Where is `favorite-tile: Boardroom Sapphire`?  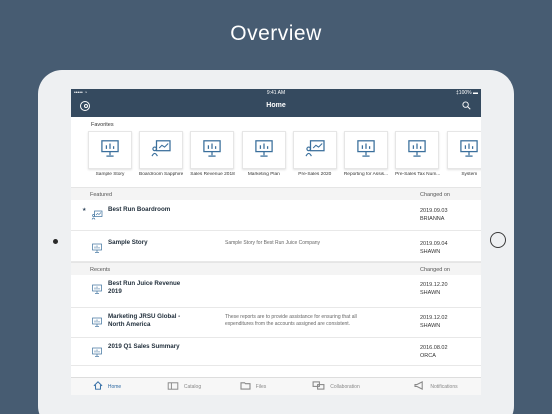 favorite-tile: Boardroom Sapphire is located at coordinates (161, 159).